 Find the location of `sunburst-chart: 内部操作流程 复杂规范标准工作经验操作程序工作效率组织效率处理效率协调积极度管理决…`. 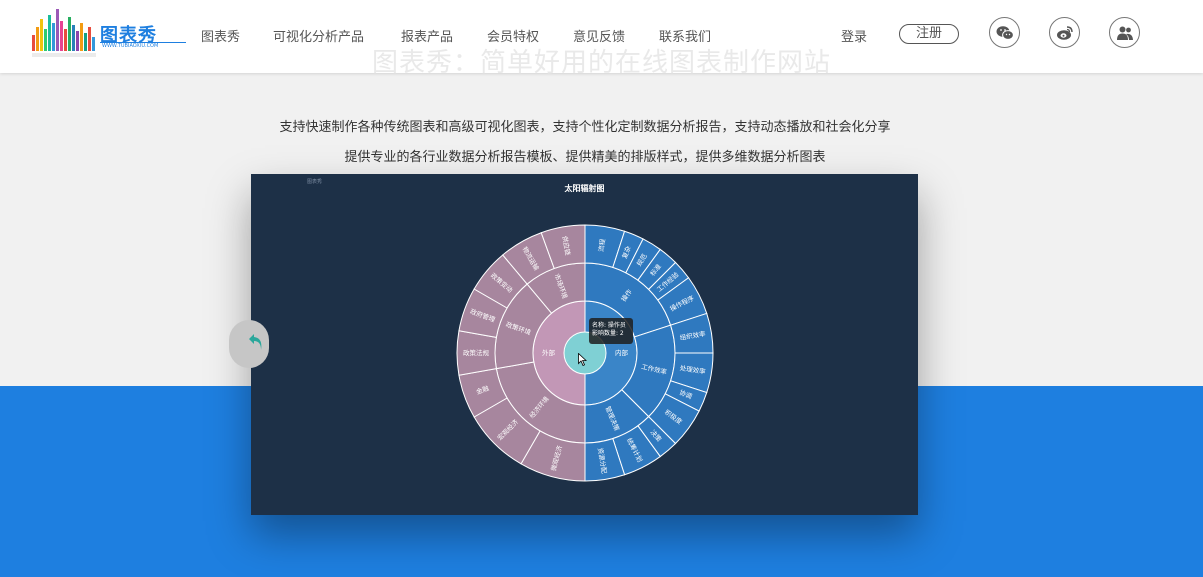

sunburst-chart: 内部操作流程 复杂规范标准工作经验操作程序工作效率组织效率处理效率协调积极度管理决… is located at coordinates (585, 353).